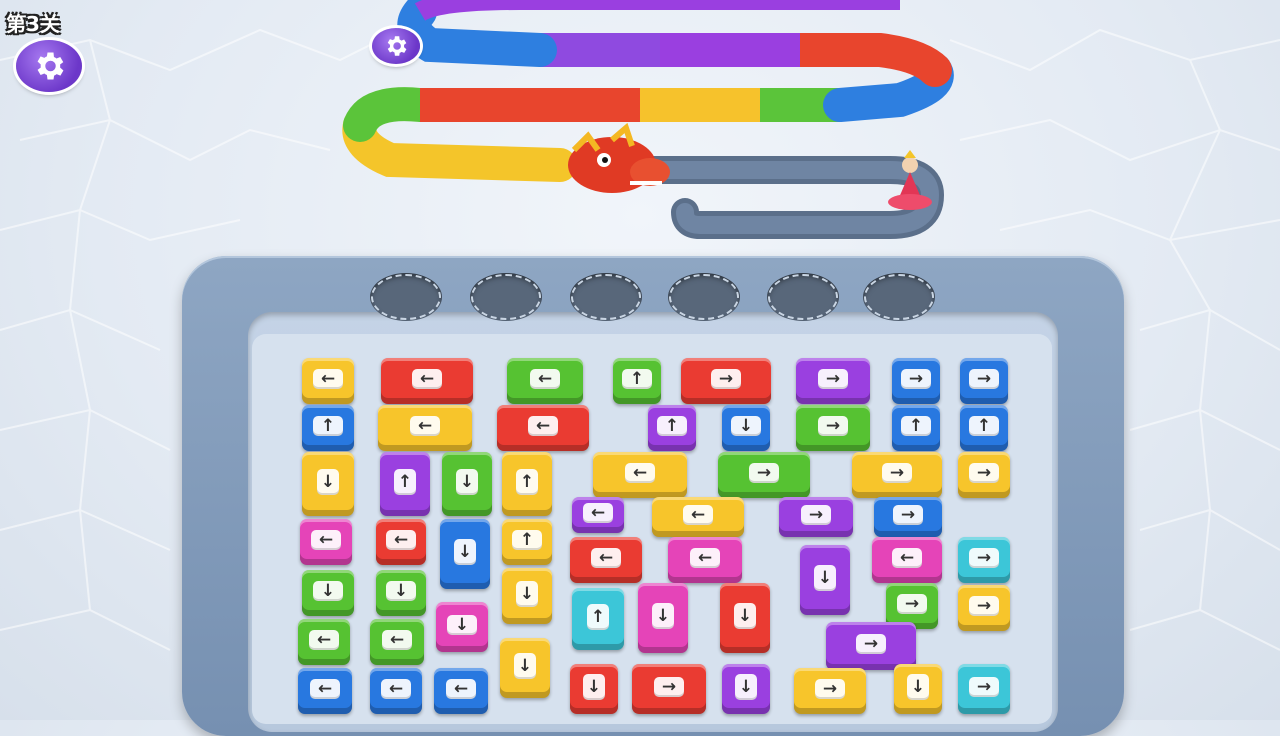 The image size is (1280, 736). I want to click on gear-icon, so click(397, 46).